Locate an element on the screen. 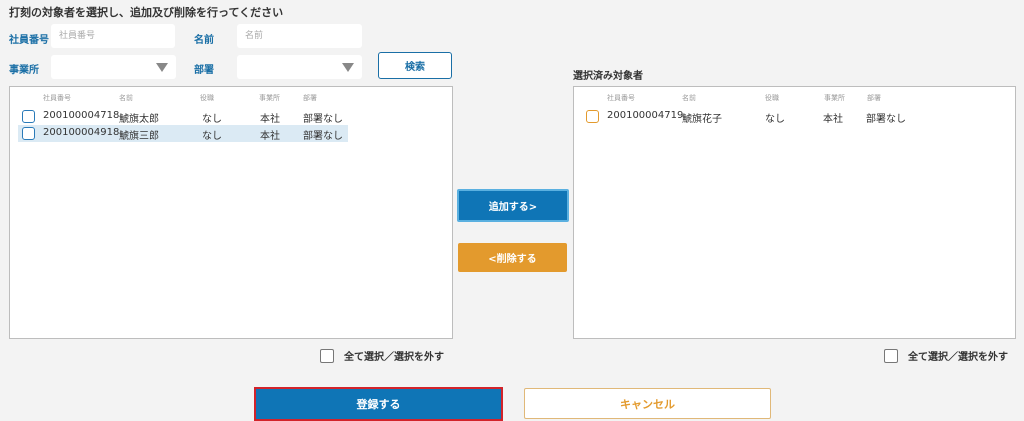  table-row: 200100004718 鯱旗太郎 なし 本社 部署なし is located at coordinates (183, 116).